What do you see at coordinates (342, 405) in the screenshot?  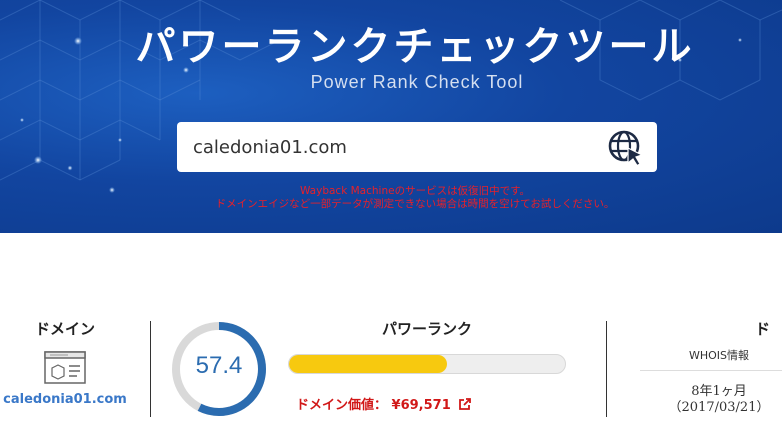 I see `domain-value-label: ドメイン価値：` at bounding box center [342, 405].